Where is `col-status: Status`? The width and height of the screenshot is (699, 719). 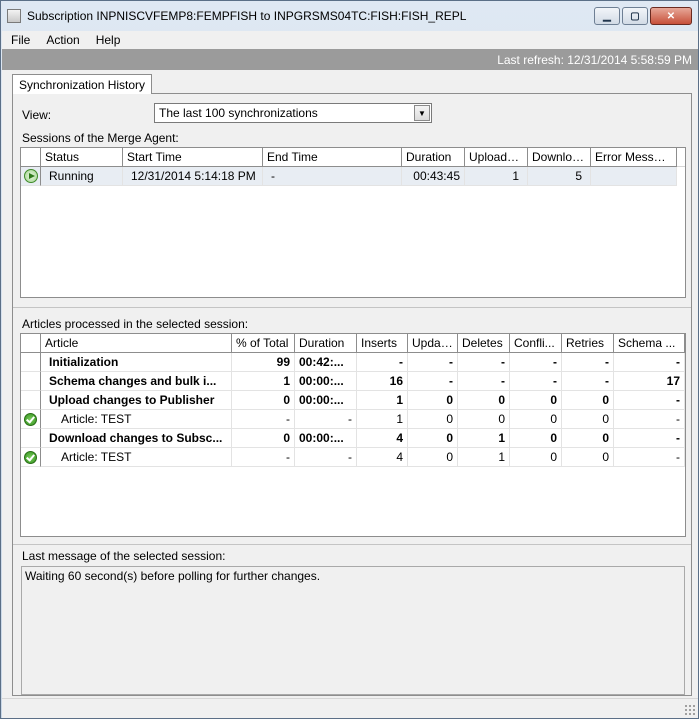 col-status: Status is located at coordinates (82, 157).